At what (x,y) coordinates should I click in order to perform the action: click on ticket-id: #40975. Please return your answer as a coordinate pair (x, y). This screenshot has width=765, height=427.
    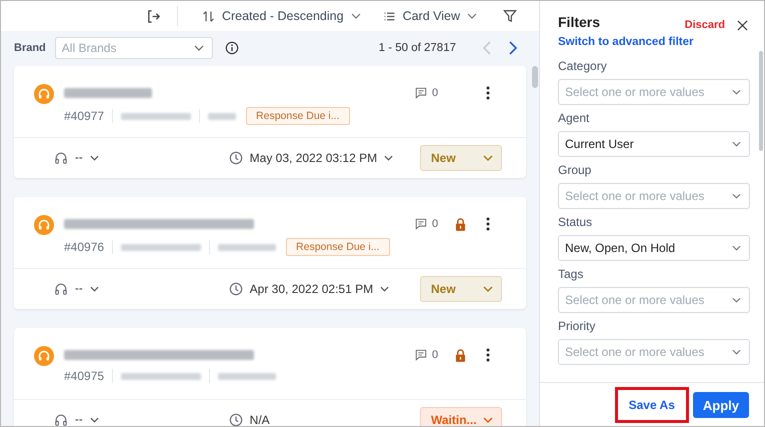
    Looking at the image, I should click on (84, 376).